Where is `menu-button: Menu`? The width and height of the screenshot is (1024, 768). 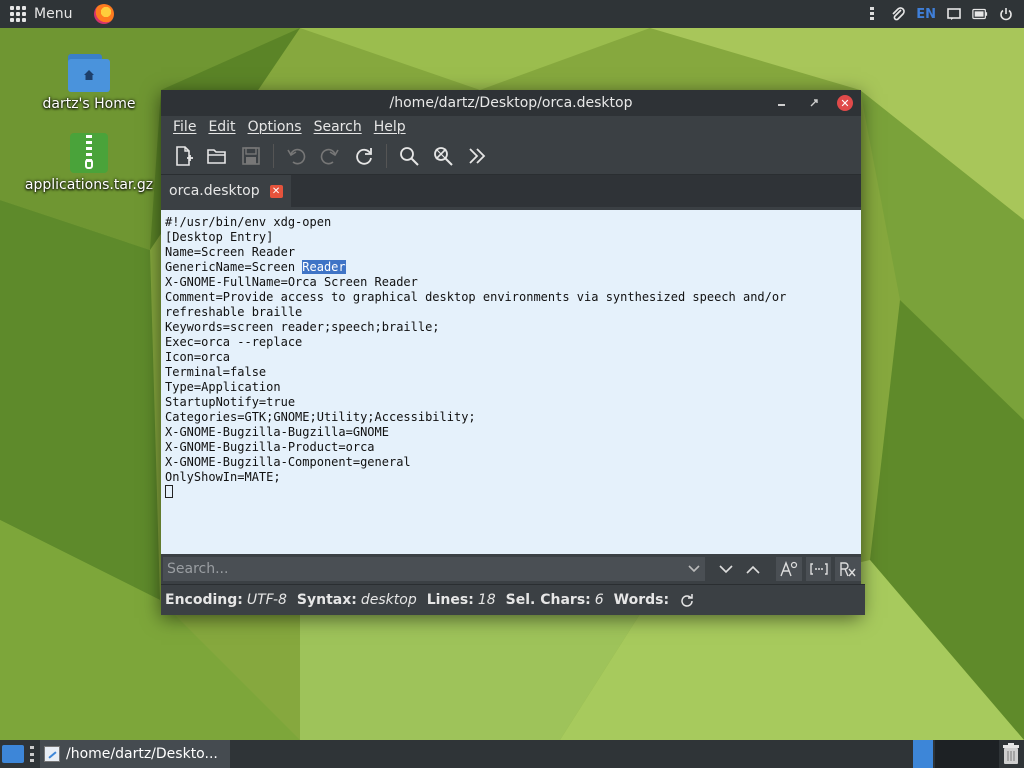
menu-button: Menu is located at coordinates (39, 14).